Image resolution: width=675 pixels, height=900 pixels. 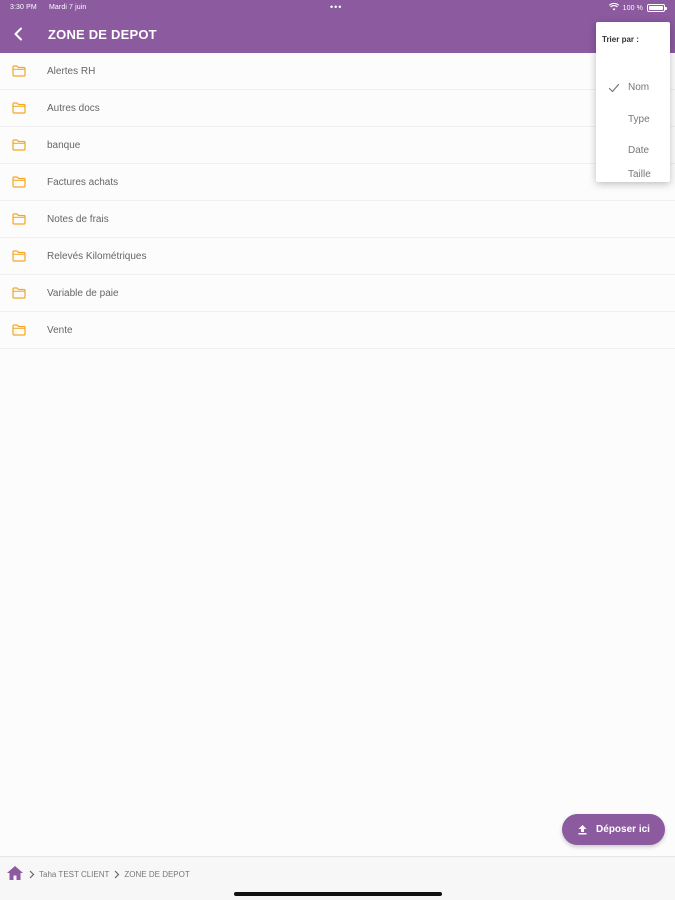 I want to click on sort-option-label: Date, so click(x=639, y=150).